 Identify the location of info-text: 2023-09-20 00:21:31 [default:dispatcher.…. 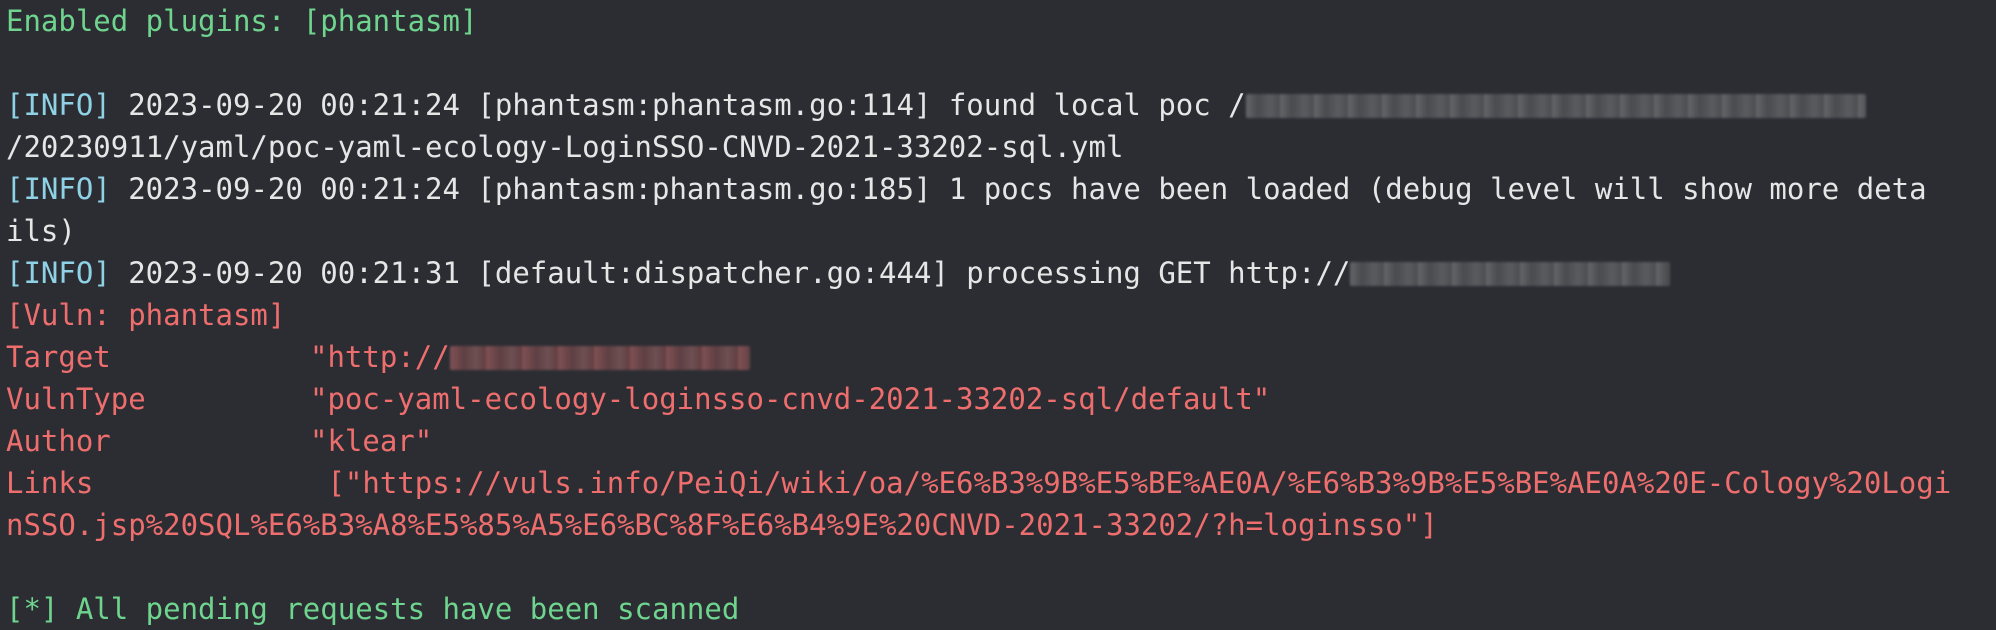
(730, 273).